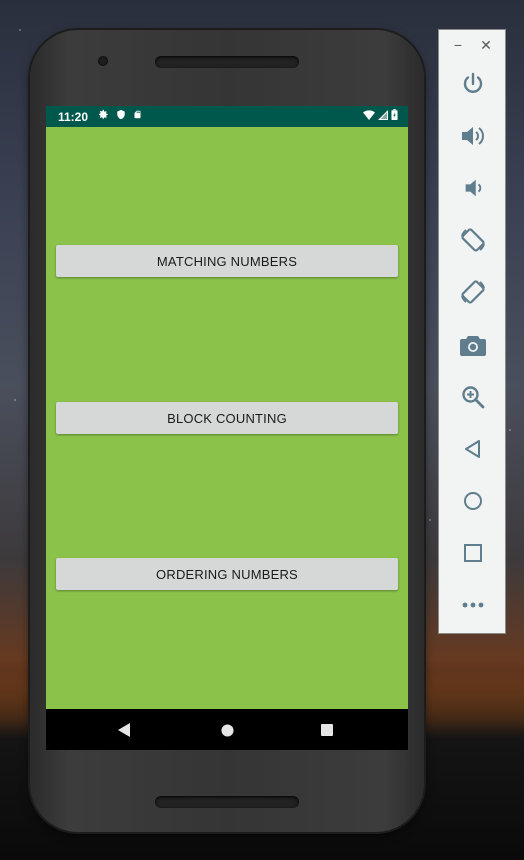  I want to click on status-system-icons, so click(380, 114).